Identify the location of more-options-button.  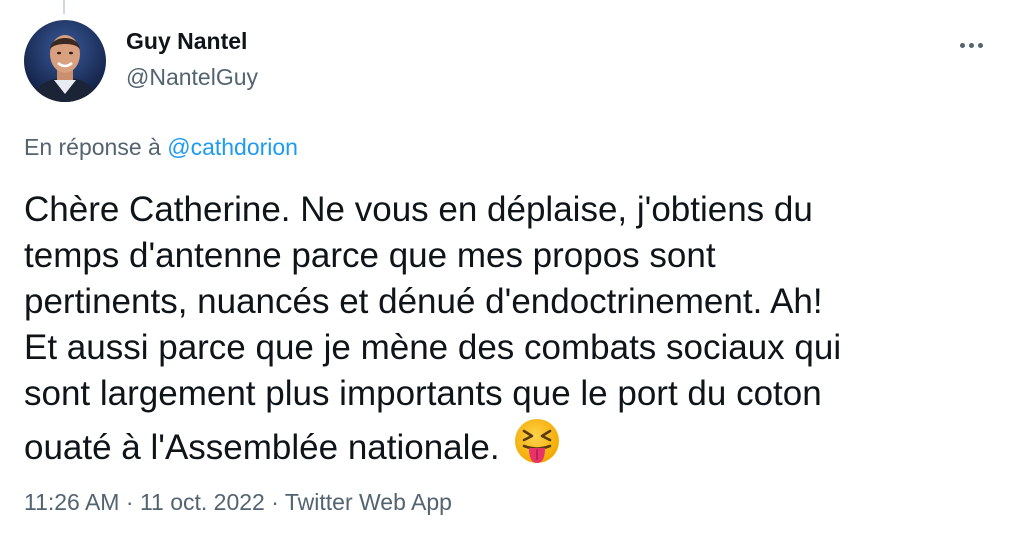
(971, 45).